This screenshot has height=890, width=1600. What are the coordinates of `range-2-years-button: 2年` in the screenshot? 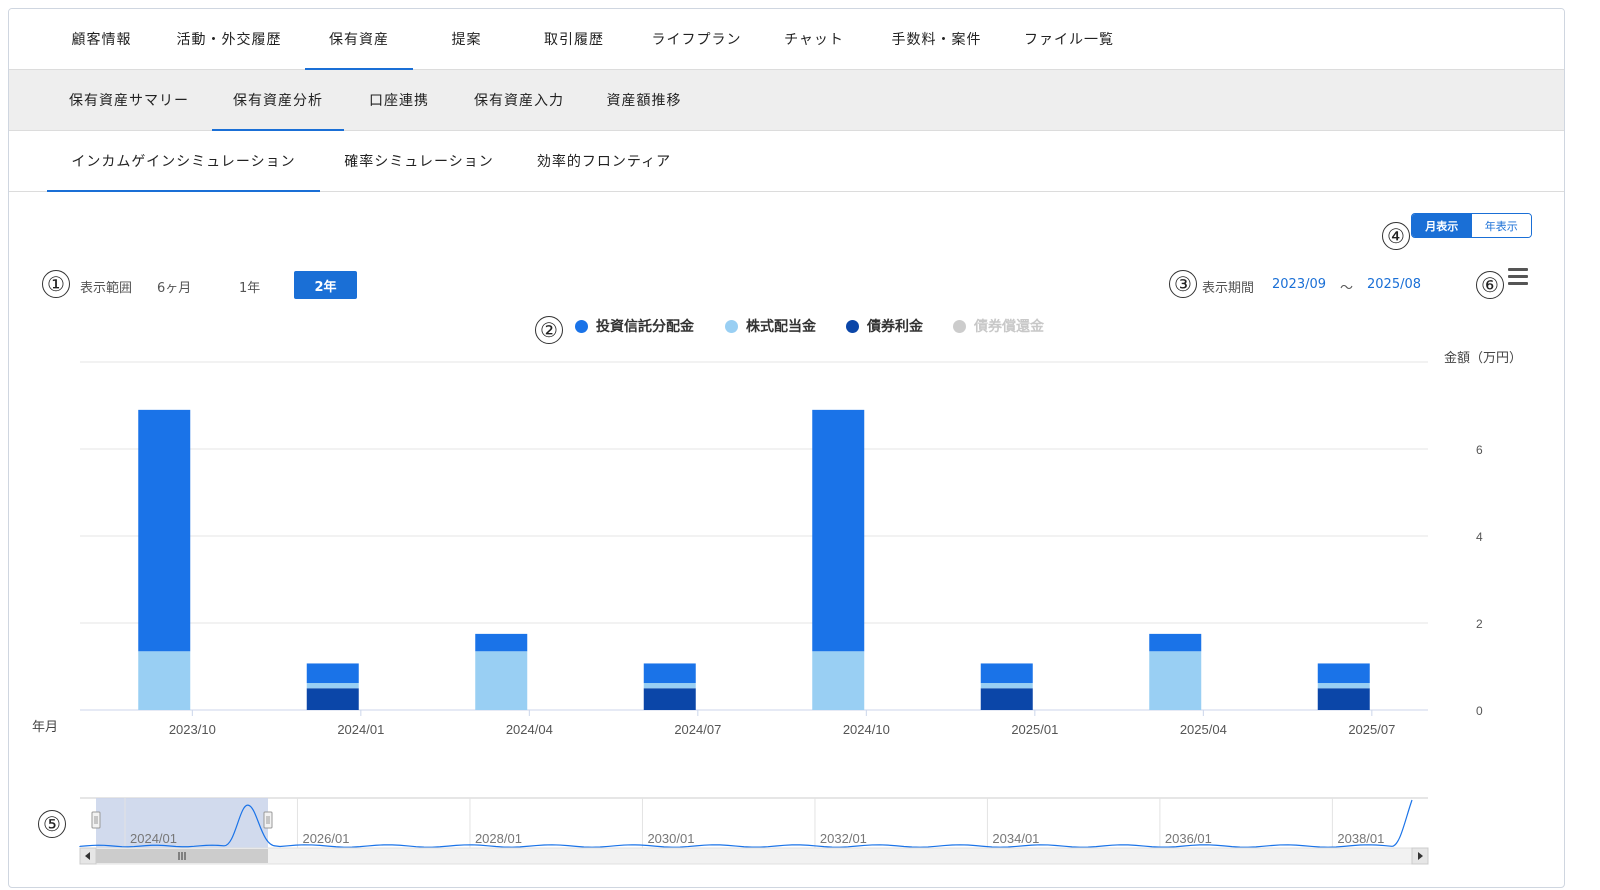 It's located at (325, 285).